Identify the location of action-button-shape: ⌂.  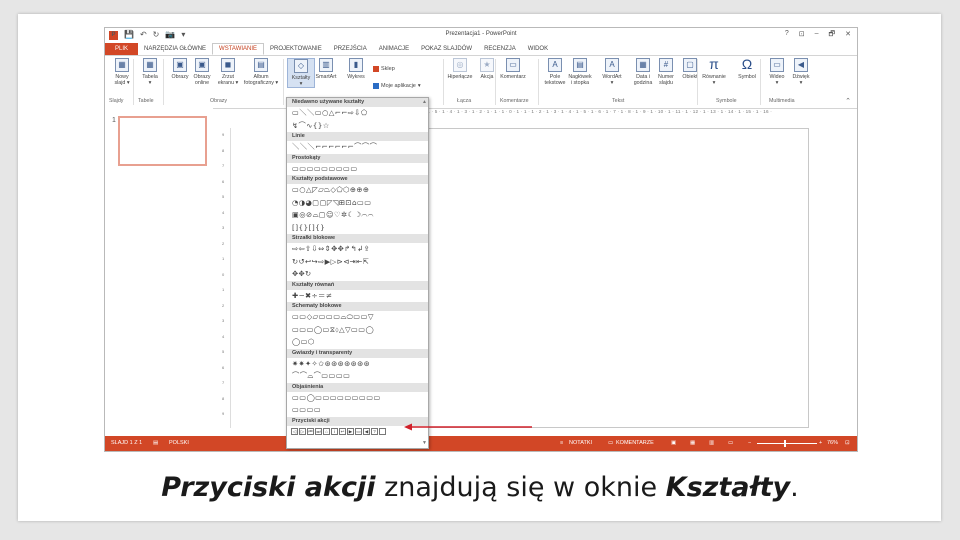
(326, 431).